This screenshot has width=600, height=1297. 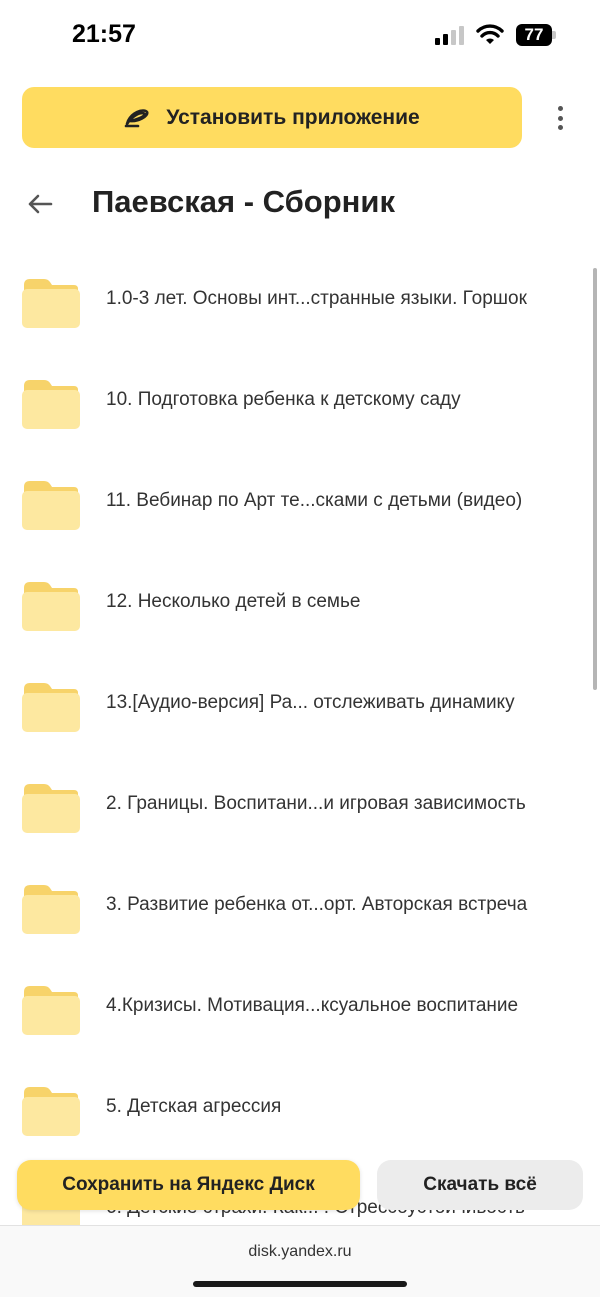 I want to click on home-indicator, so click(x=300, y=1284).